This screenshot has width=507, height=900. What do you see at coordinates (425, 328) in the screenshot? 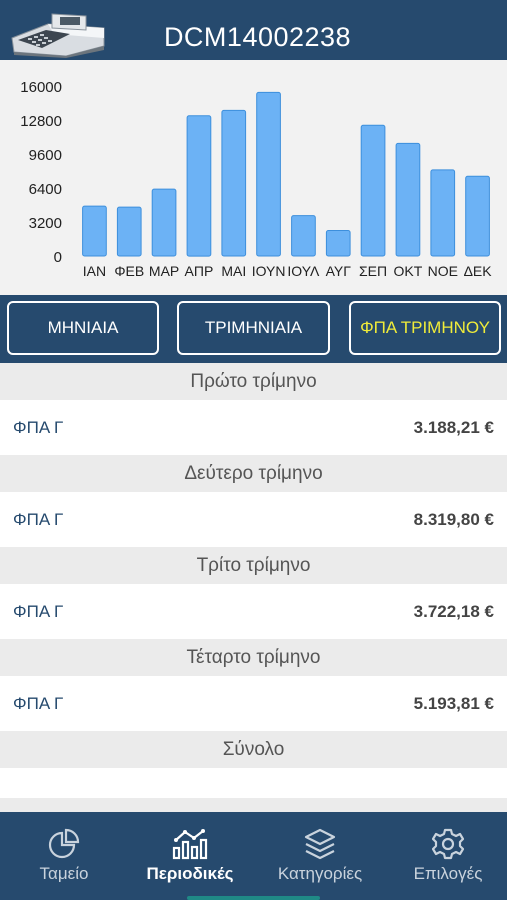
I see `tab-vat-quarter: ΦΠΑ ΤΡΙΜΗΝΟΥ` at bounding box center [425, 328].